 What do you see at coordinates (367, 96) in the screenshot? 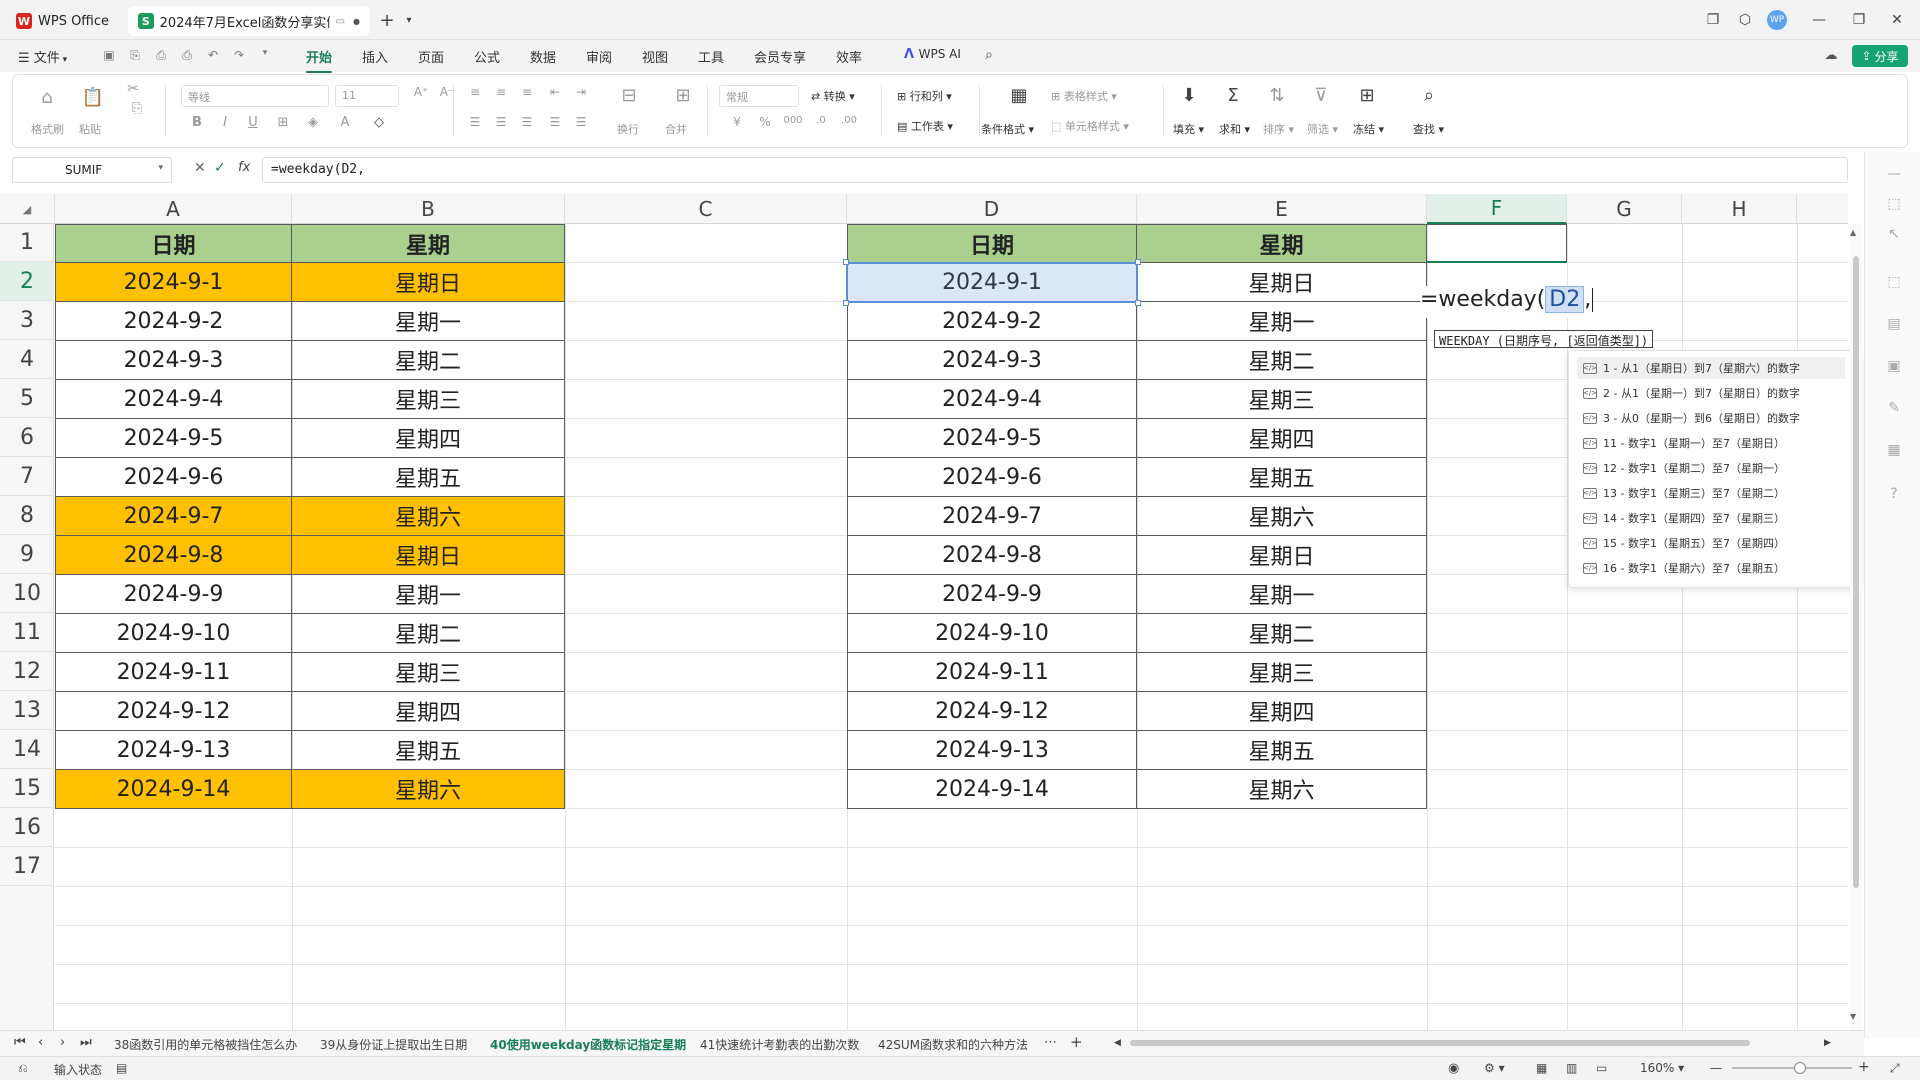
I see `font-size-select: 11` at bounding box center [367, 96].